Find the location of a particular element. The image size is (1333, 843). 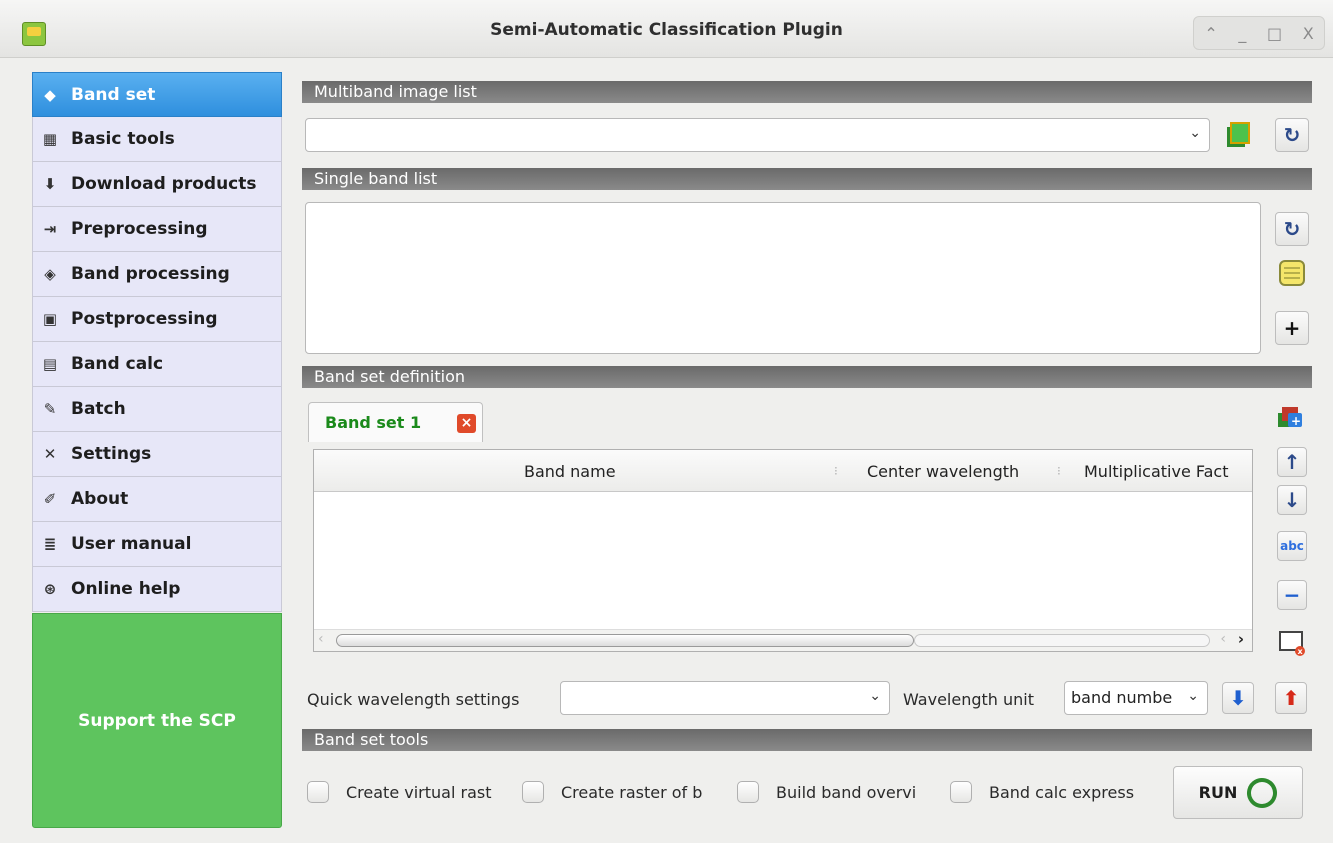

band-processing-icon: ◈ is located at coordinates (50, 274).